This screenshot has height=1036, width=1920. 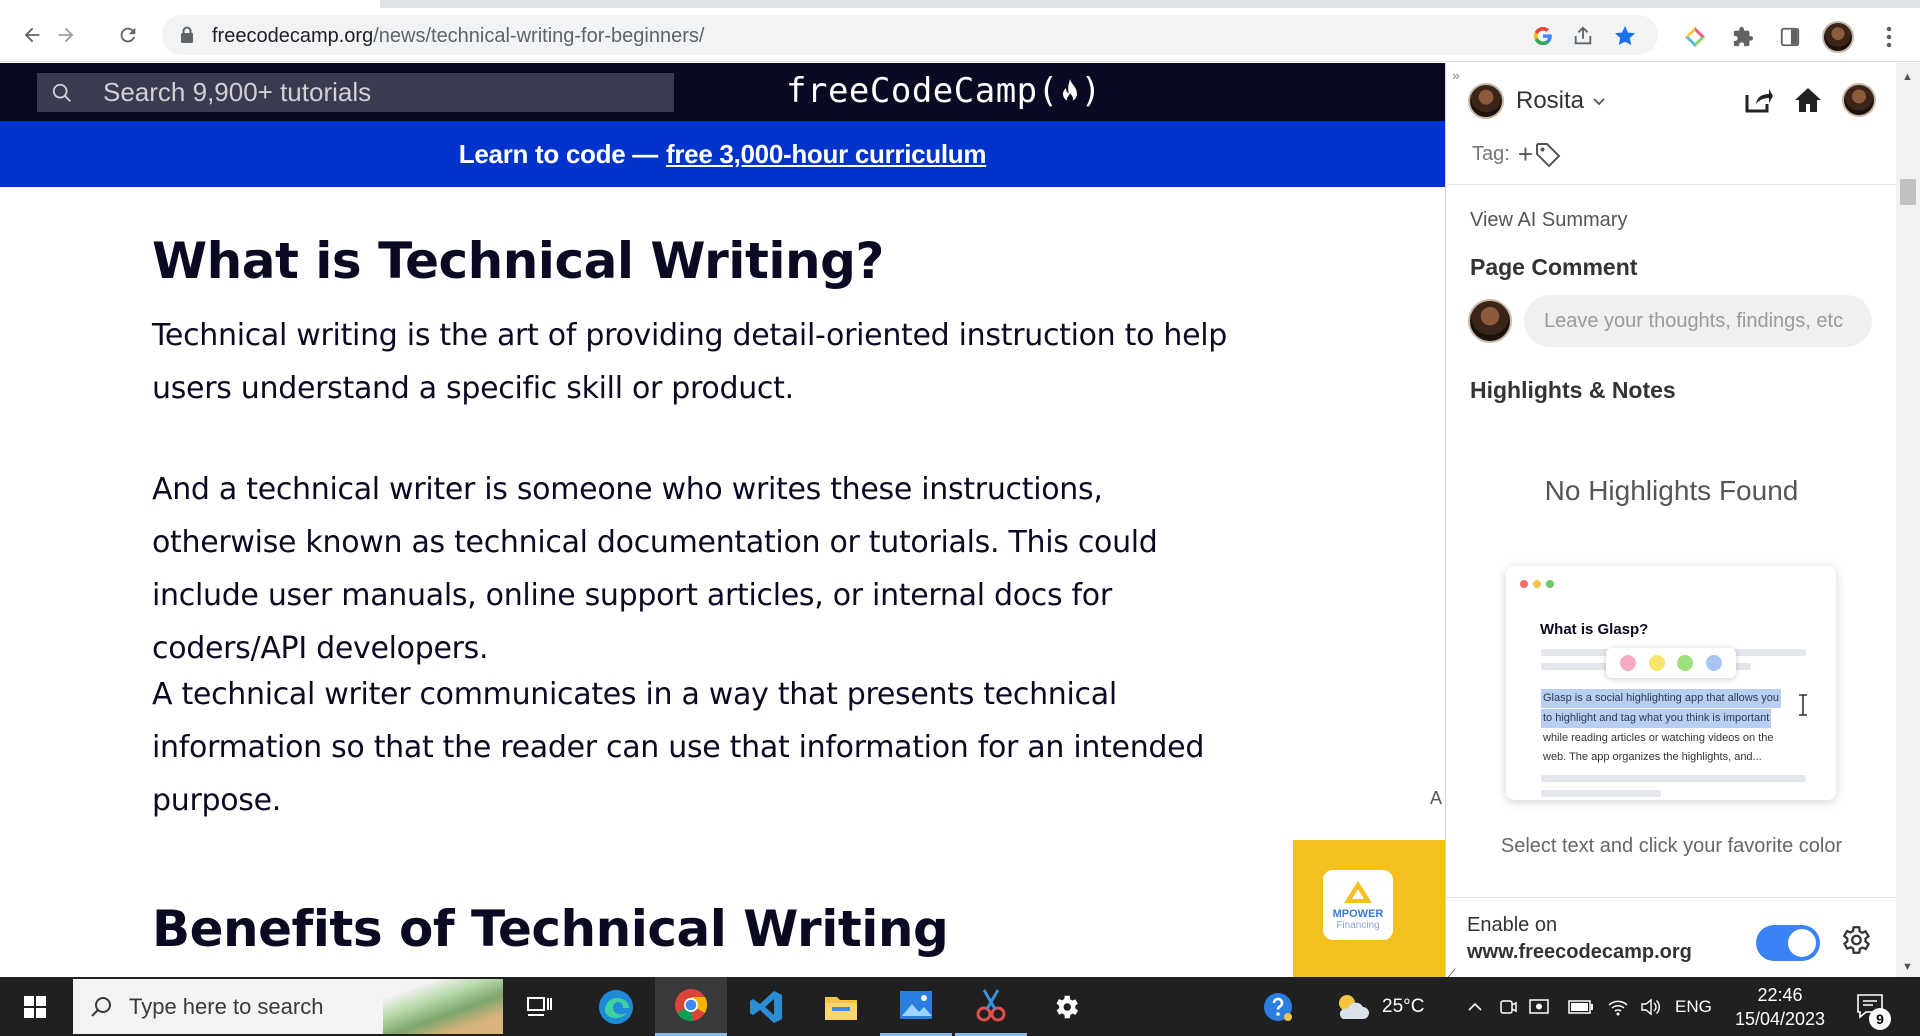 What do you see at coordinates (1671, 937) in the screenshot?
I see `panel-footer: Enable on www.freecodecamp.org` at bounding box center [1671, 937].